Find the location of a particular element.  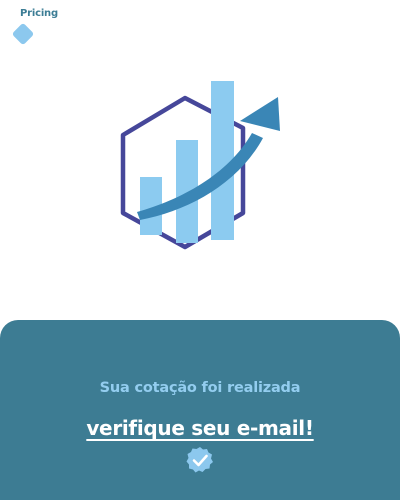

growth-chart-icon is located at coordinates (200, 165).